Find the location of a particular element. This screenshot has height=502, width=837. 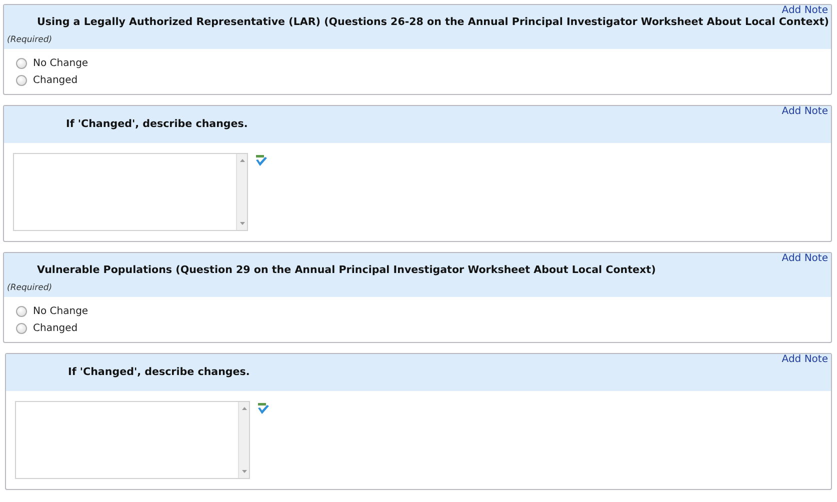

question-title: Vulnerable Populations (Question 29 on the Annual Principal Investigator Worksheet About Local Context) is located at coordinates (346, 270).